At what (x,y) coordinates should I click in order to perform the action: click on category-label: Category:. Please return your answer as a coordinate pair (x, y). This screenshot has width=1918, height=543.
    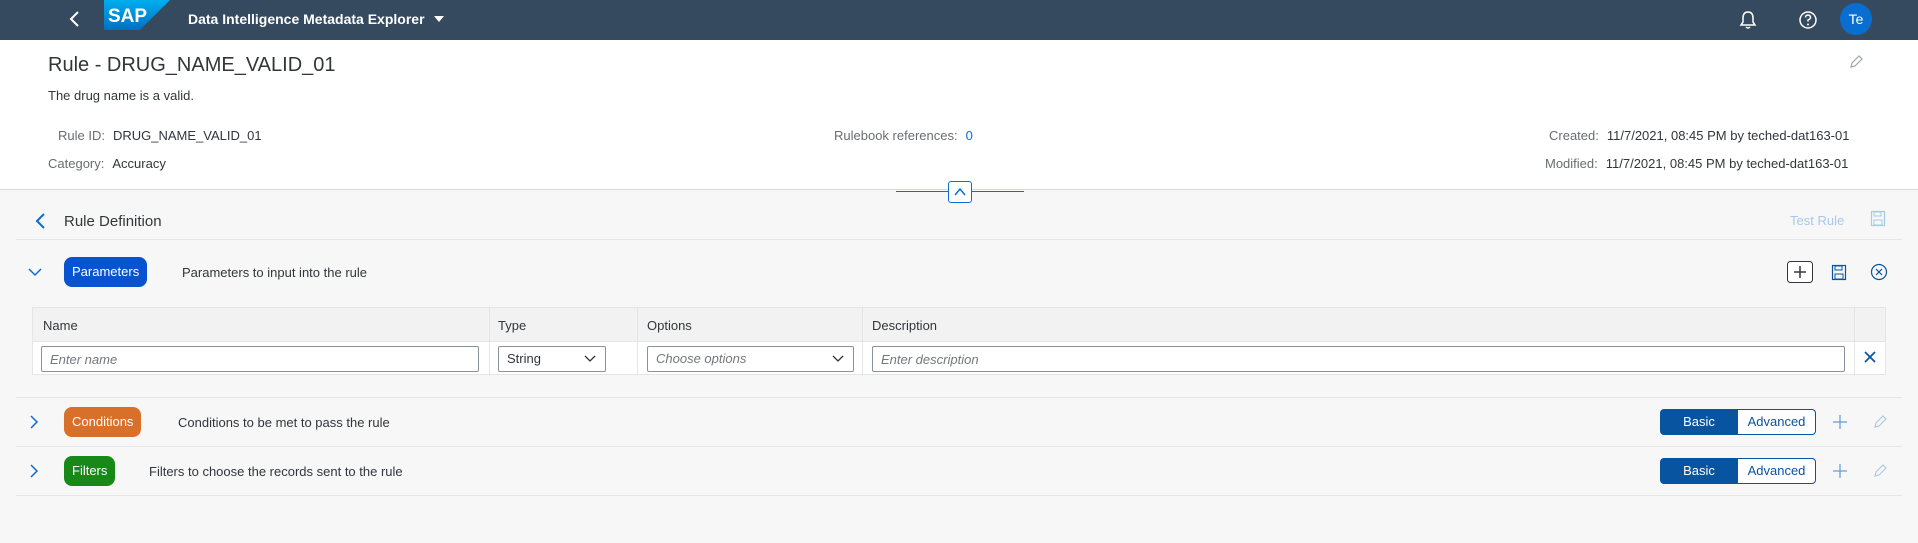
    Looking at the image, I should click on (76, 163).